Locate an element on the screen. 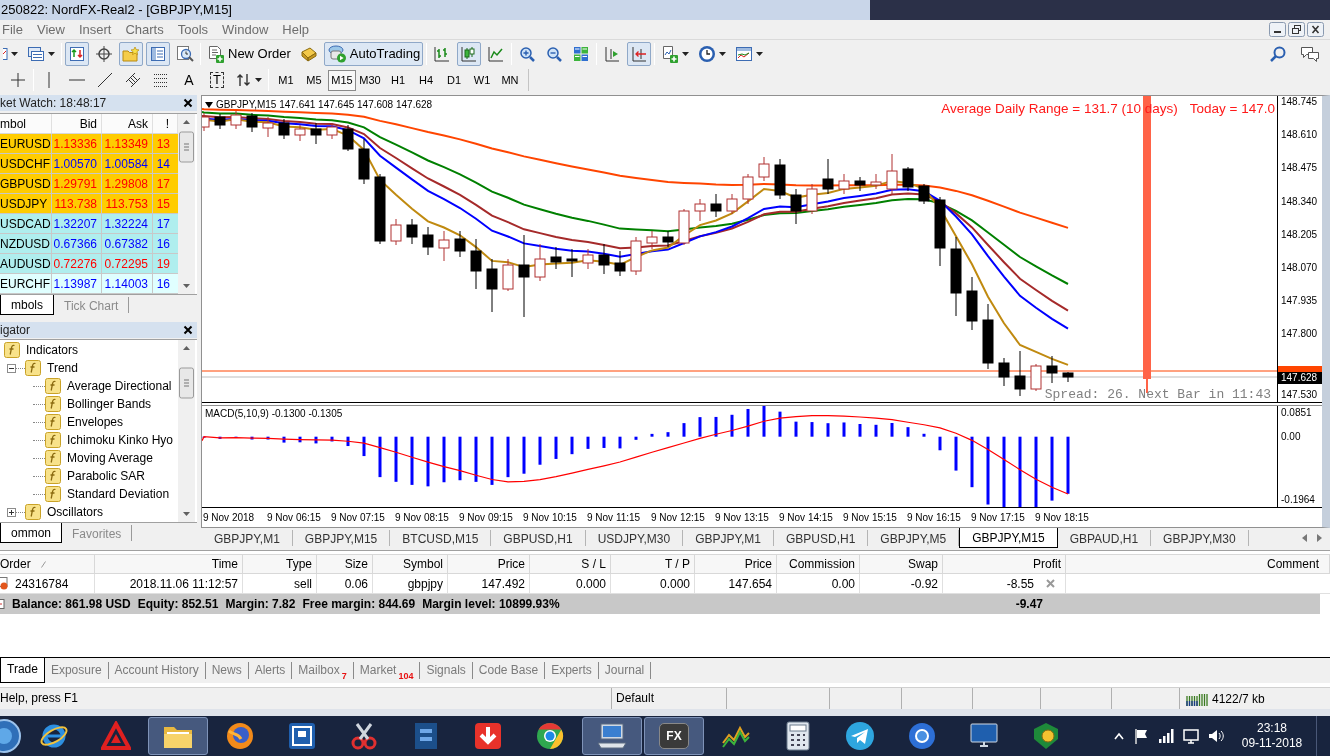 The image size is (1330, 756). taskbar-button: FX is located at coordinates (674, 736).